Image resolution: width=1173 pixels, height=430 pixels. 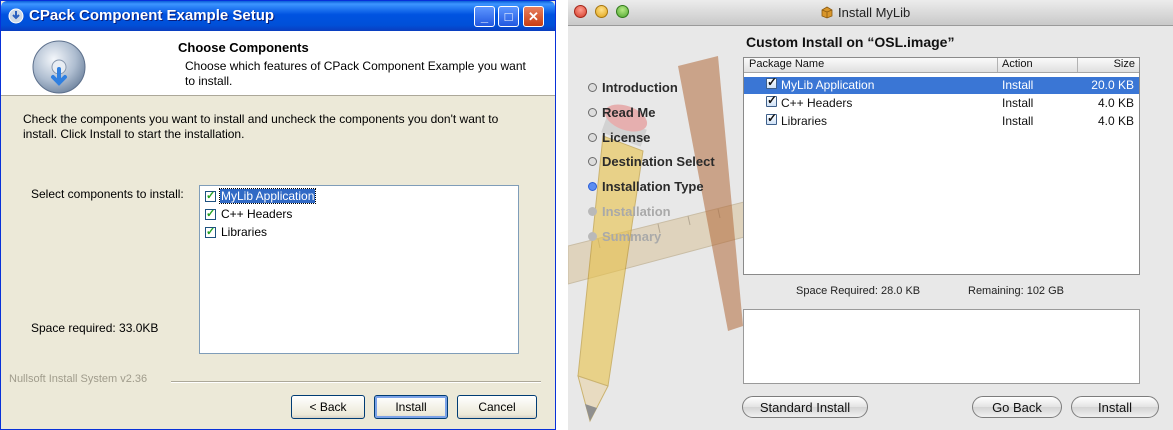 I want to click on package-name: MyLib Application, so click(x=828, y=85).